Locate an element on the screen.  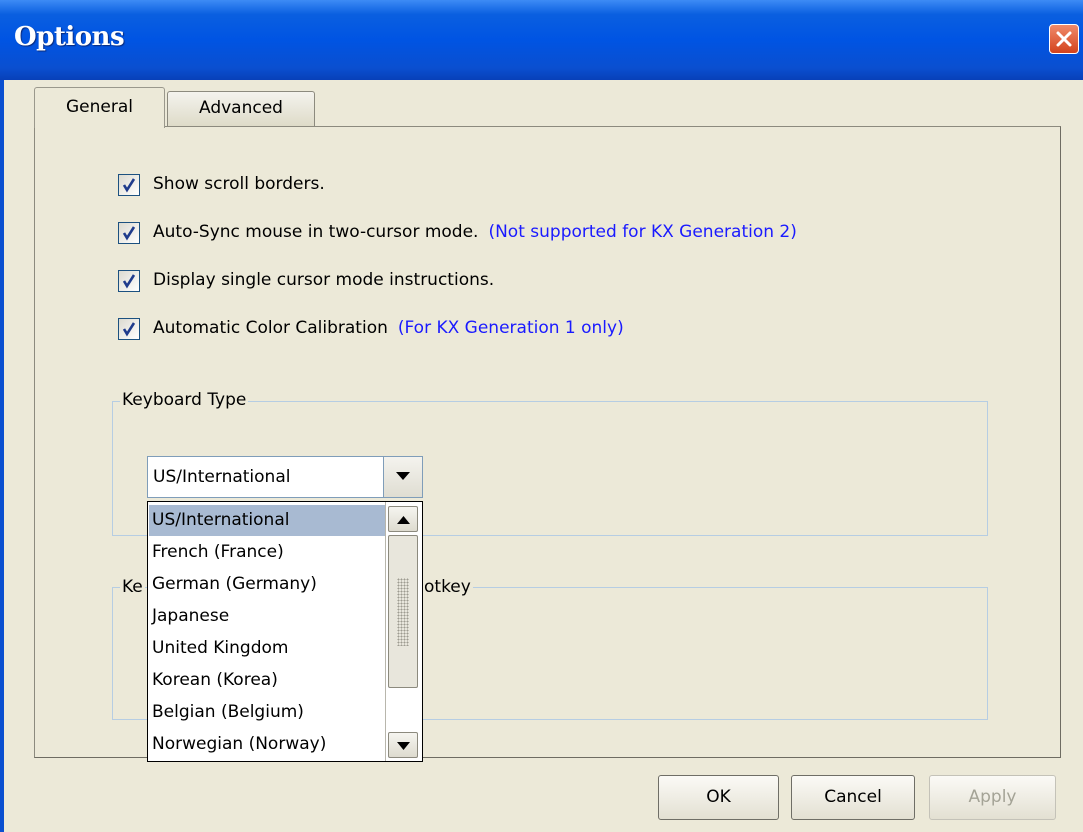
dropdown-option: US/International is located at coordinates (267, 520).